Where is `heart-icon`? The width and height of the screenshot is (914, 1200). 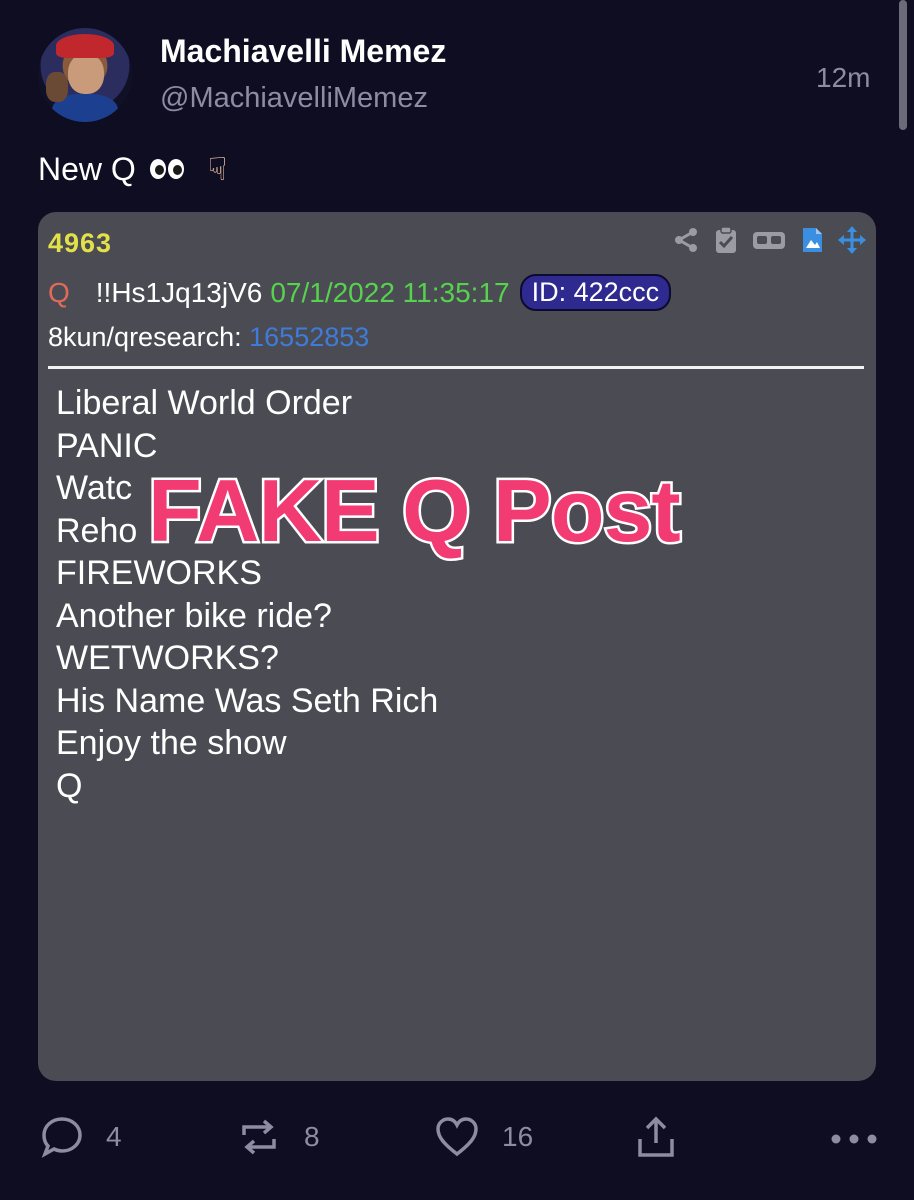
heart-icon is located at coordinates (457, 1137).